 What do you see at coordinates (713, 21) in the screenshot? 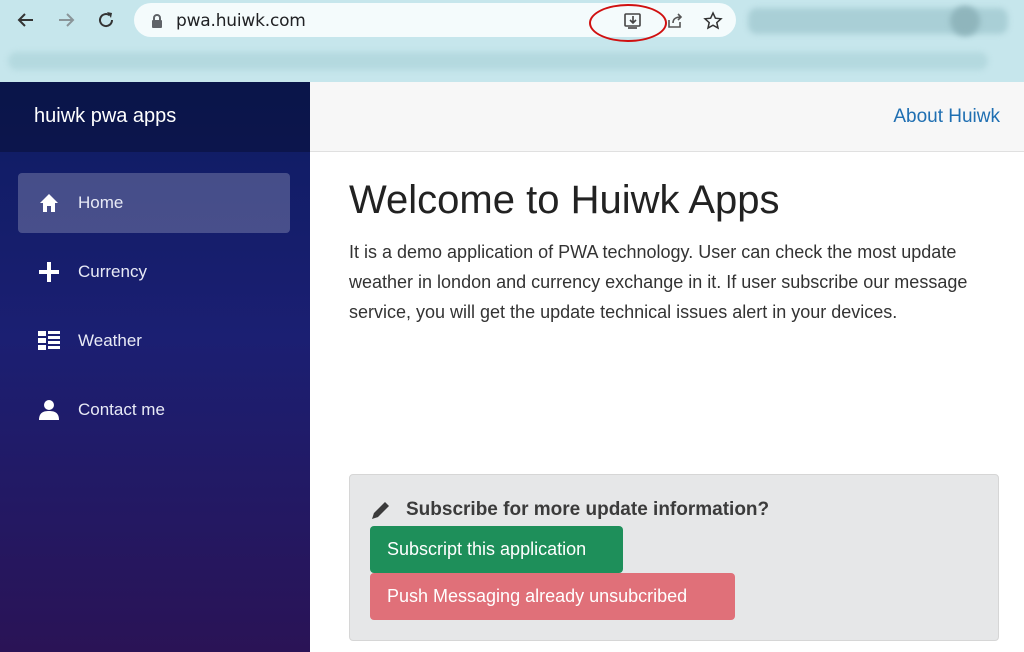
I see `bookmark-star-icon` at bounding box center [713, 21].